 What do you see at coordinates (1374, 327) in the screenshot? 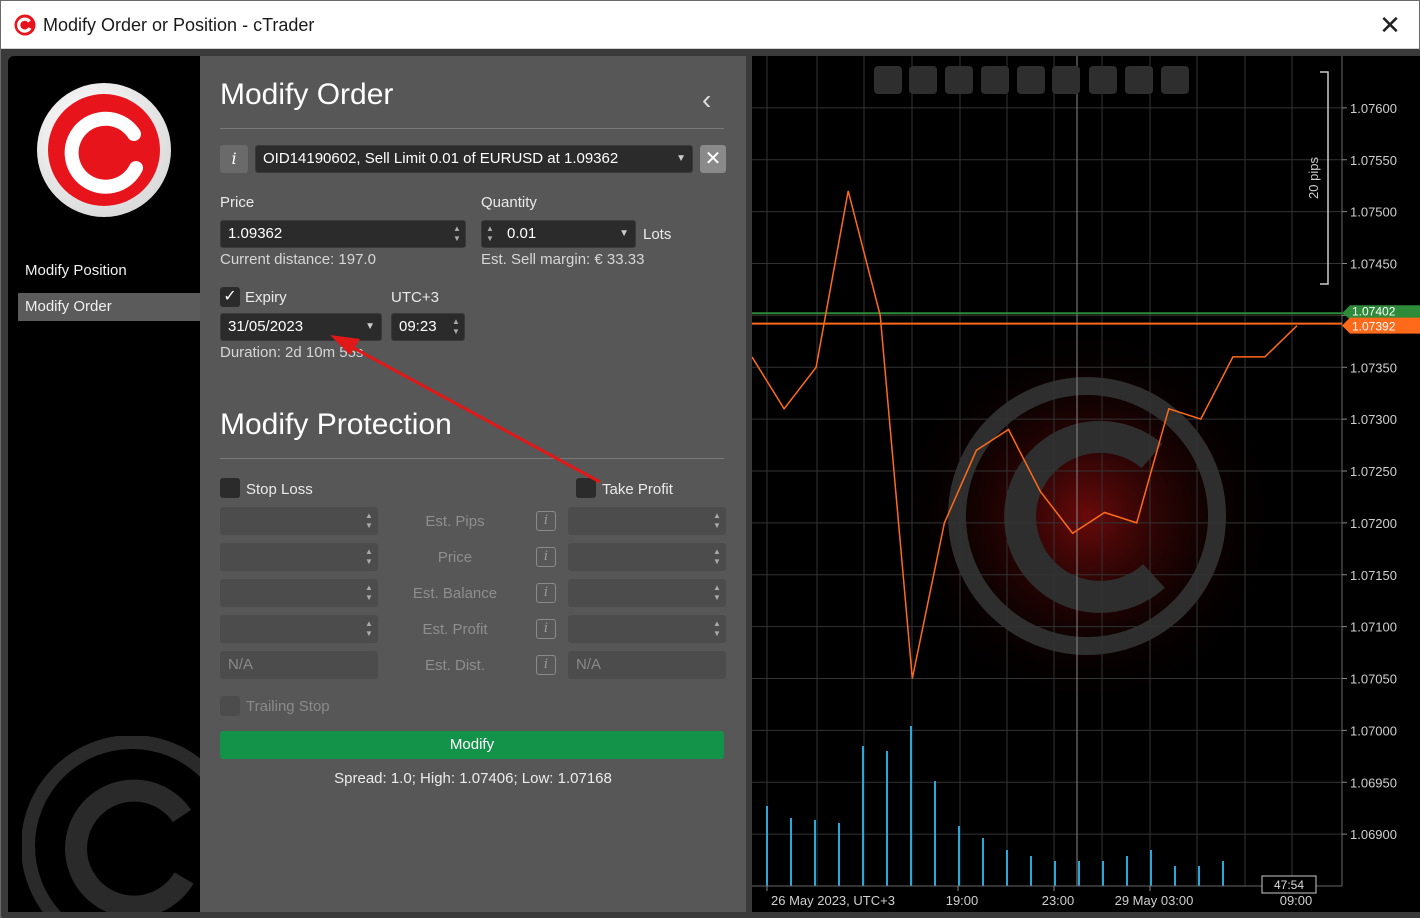
I see `ask-tag-label: 1.07392` at bounding box center [1374, 327].